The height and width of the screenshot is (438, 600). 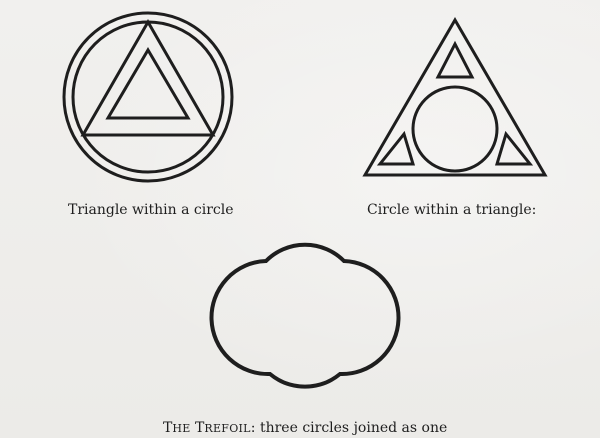 What do you see at coordinates (452, 210) in the screenshot?
I see `circle-within-triangle-caption: Circle within a triangle:` at bounding box center [452, 210].